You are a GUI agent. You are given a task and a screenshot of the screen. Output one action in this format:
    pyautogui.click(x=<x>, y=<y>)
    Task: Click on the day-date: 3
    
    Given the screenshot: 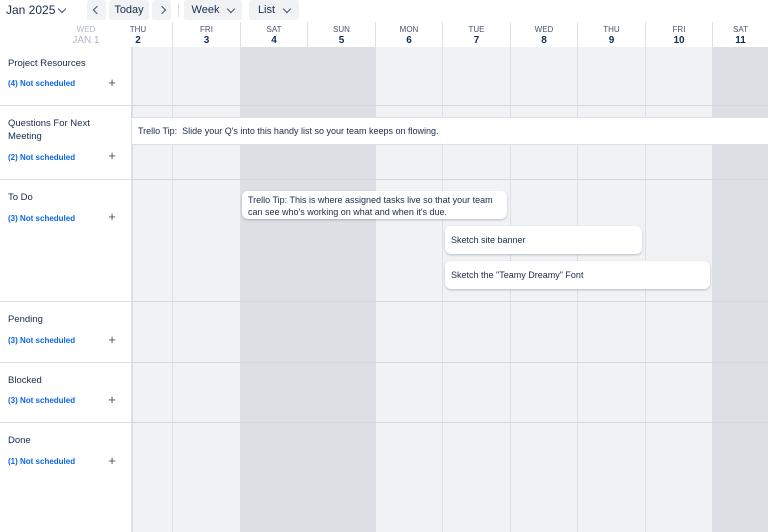 What is the action you would take?
    pyautogui.click(x=206, y=40)
    